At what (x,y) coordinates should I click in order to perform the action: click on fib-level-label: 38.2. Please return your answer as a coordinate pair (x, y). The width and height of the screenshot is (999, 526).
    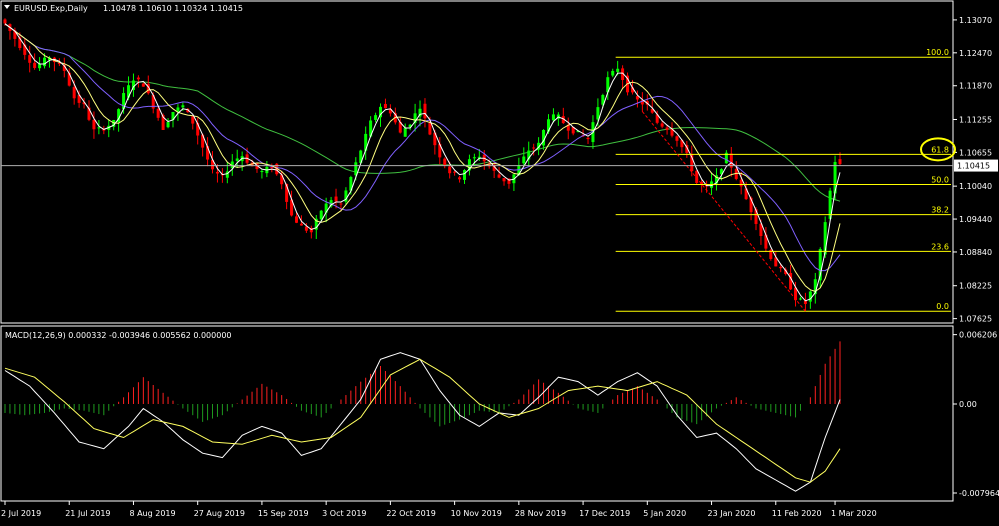
    Looking at the image, I should click on (940, 210).